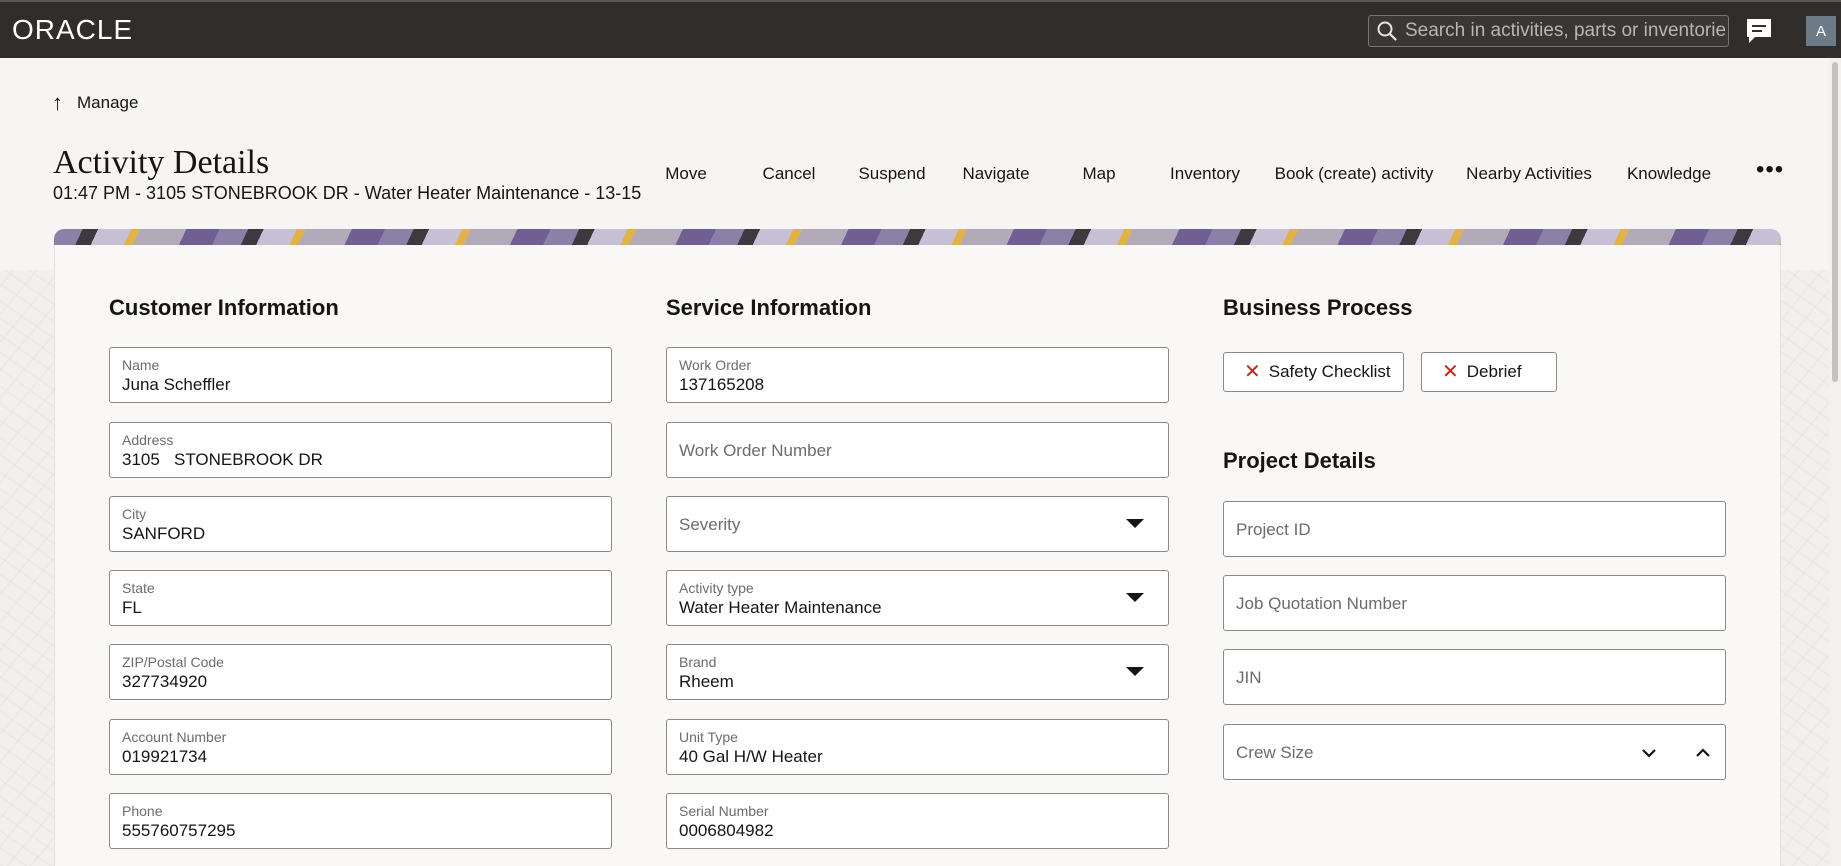 Image resolution: width=1841 pixels, height=866 pixels. What do you see at coordinates (751, 756) in the screenshot?
I see `unit-type-value: 40 Gal H/W Heater` at bounding box center [751, 756].